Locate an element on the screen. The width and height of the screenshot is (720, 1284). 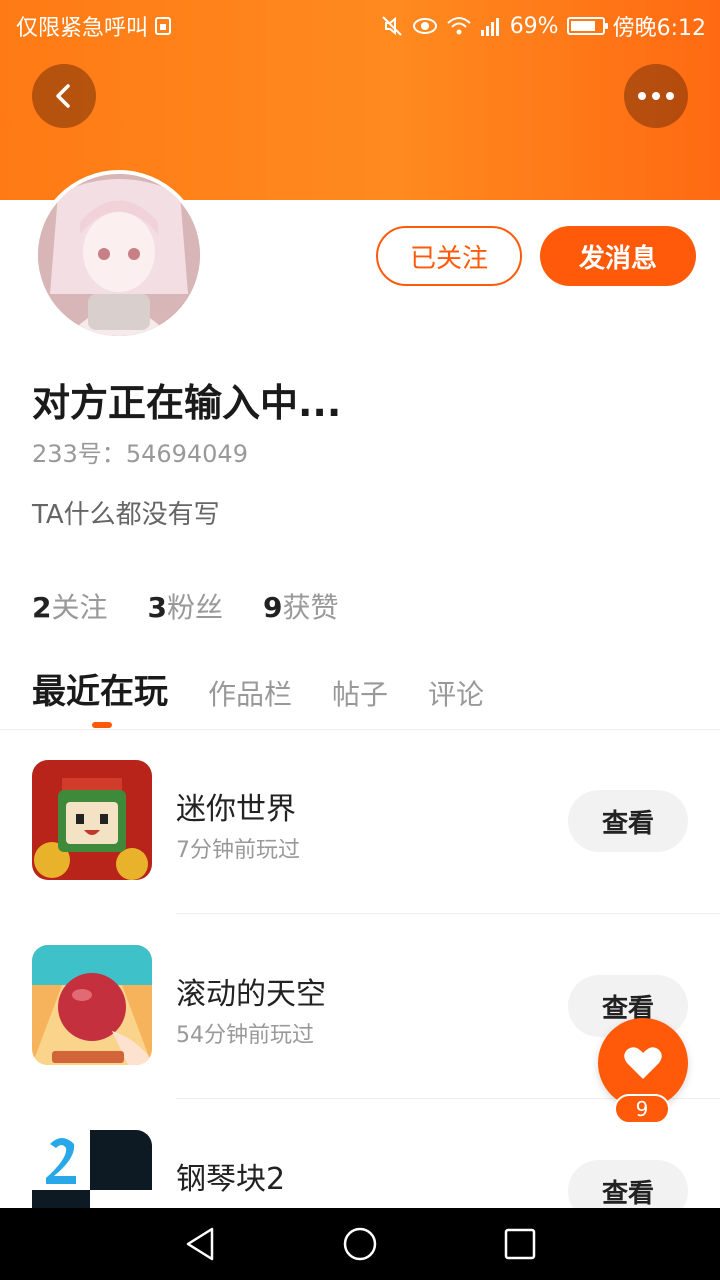
nav-back-button is located at coordinates (200, 1244).